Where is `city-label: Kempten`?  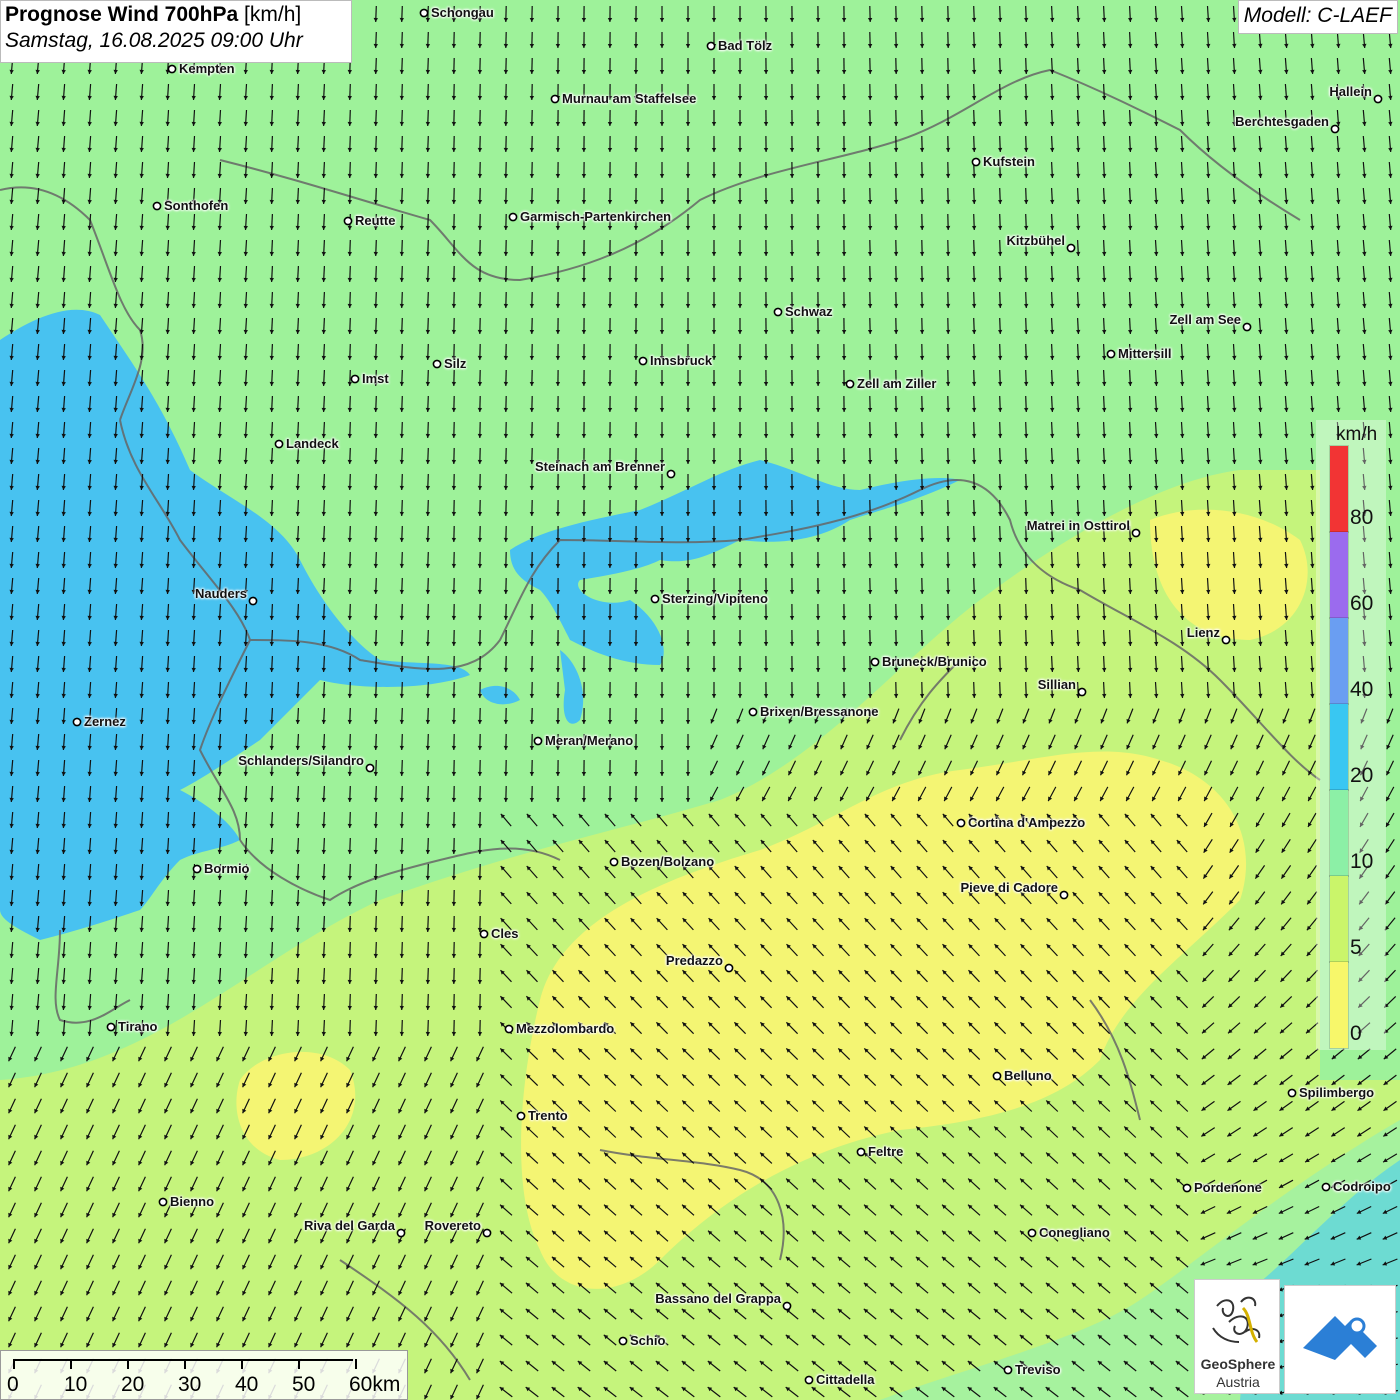
city-label: Kempten is located at coordinates (207, 69).